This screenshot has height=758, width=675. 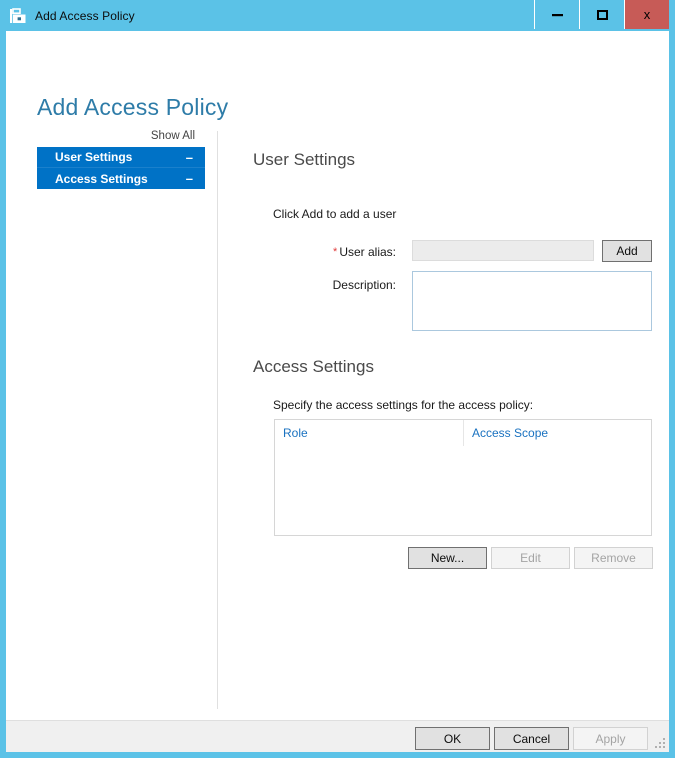 I want to click on caption-button-group: x, so click(x=601, y=15).